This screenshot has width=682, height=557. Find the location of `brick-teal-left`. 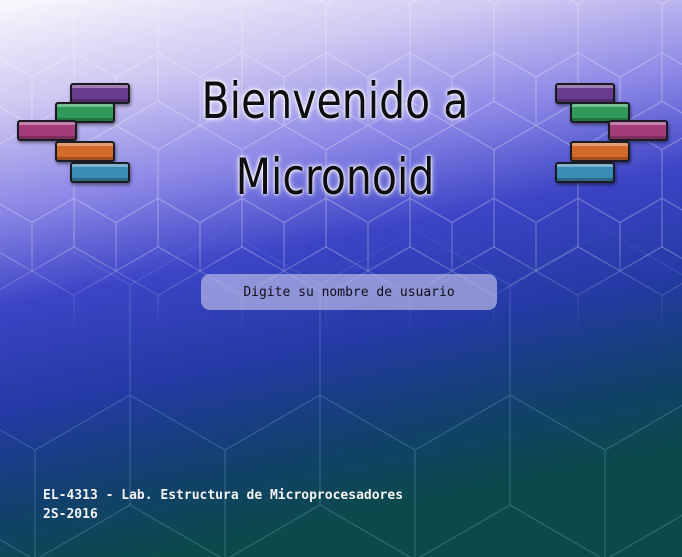

brick-teal-left is located at coordinates (100, 172).